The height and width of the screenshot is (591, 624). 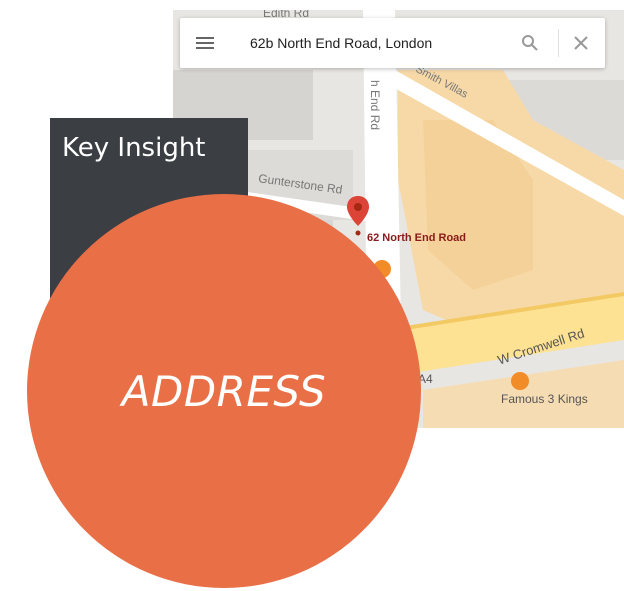 What do you see at coordinates (417, 238) in the screenshot?
I see `pin-label: 62 North End Road` at bounding box center [417, 238].